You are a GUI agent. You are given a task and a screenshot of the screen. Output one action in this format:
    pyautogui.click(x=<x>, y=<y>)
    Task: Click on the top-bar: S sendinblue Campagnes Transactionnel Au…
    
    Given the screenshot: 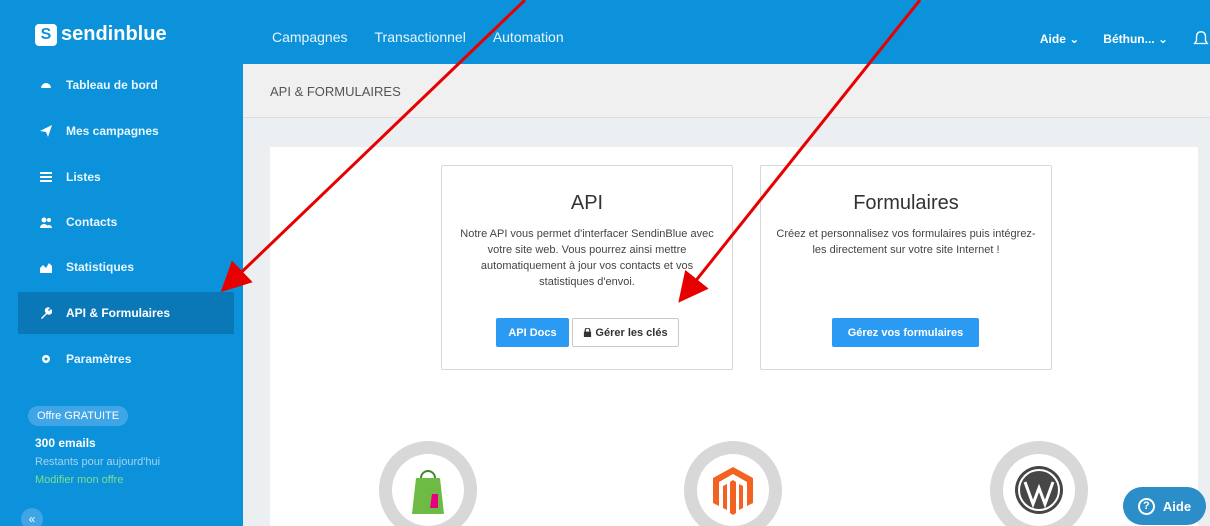 What is the action you would take?
    pyautogui.click(x=605, y=32)
    